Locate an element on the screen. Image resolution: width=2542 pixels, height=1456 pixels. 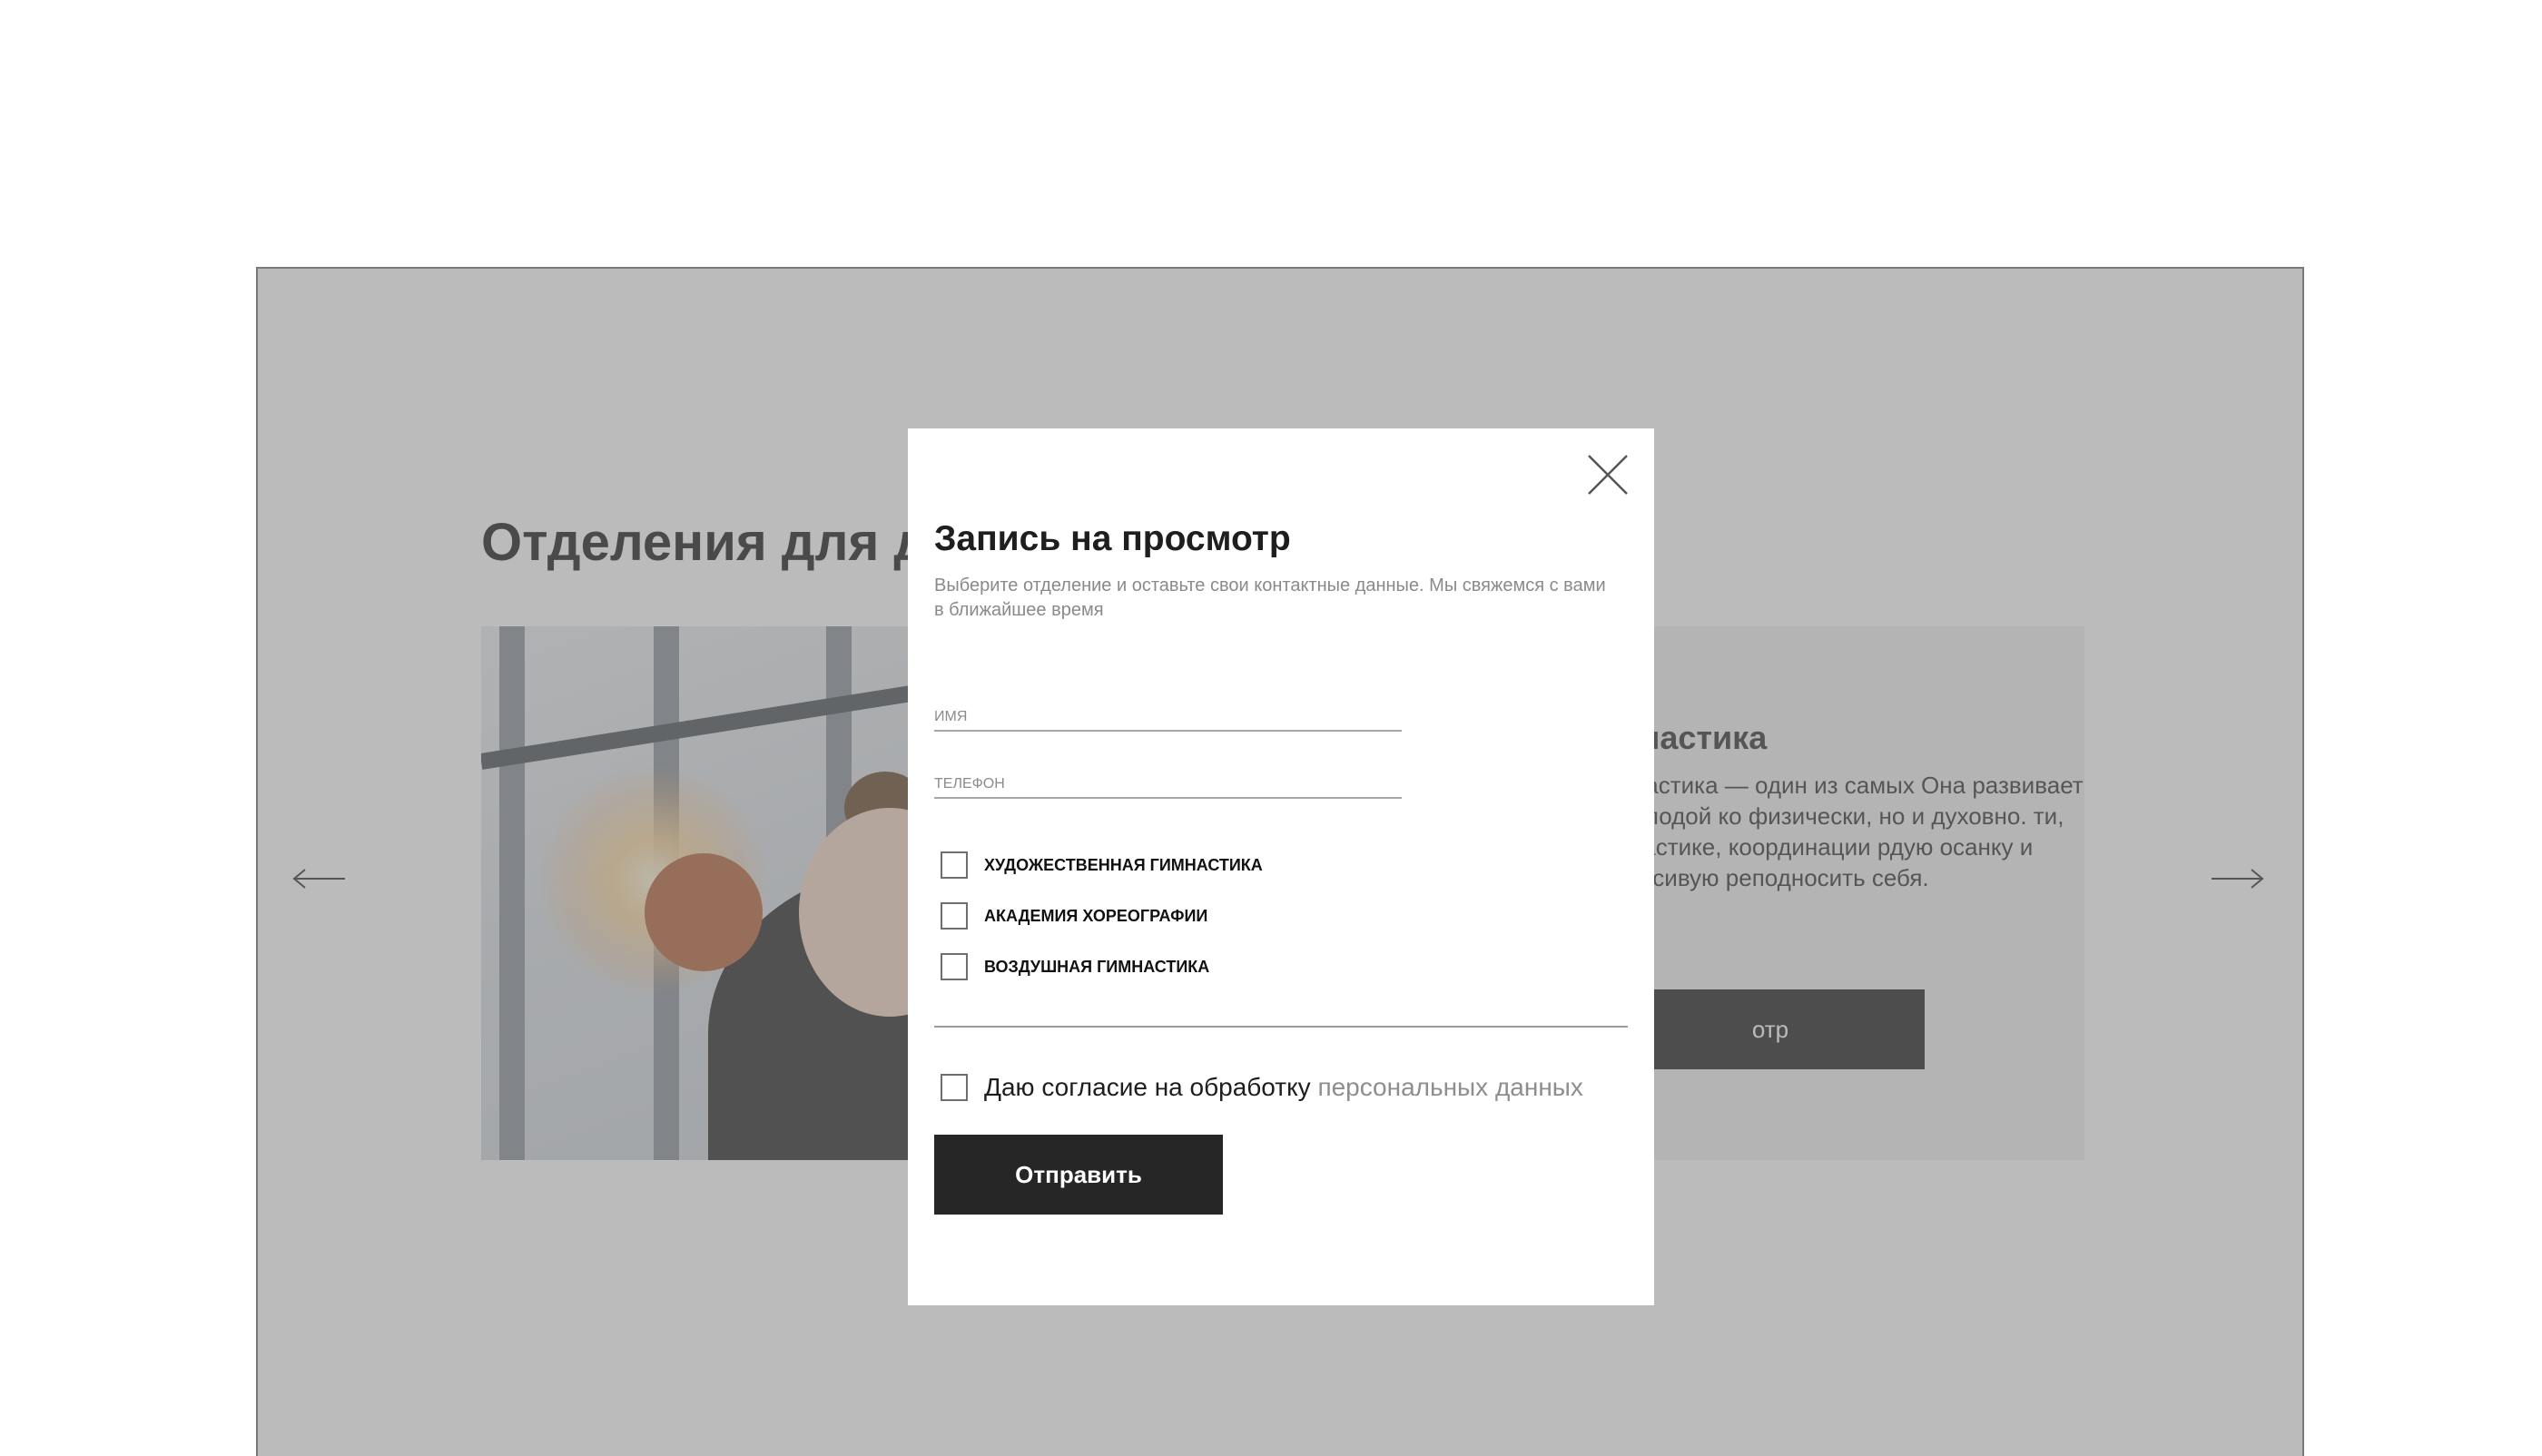
consent-checkbox is located at coordinates (954, 1087).